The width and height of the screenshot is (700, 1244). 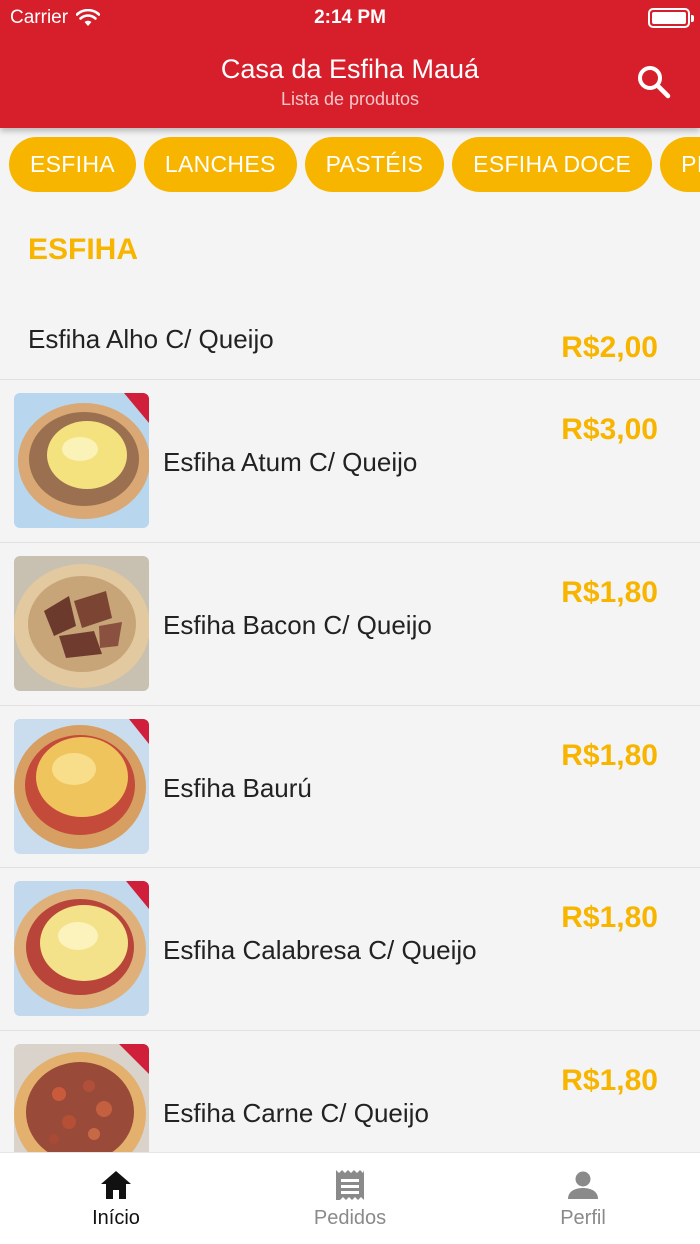 I want to click on tab-perfil: Perfil, so click(x=583, y=1198).